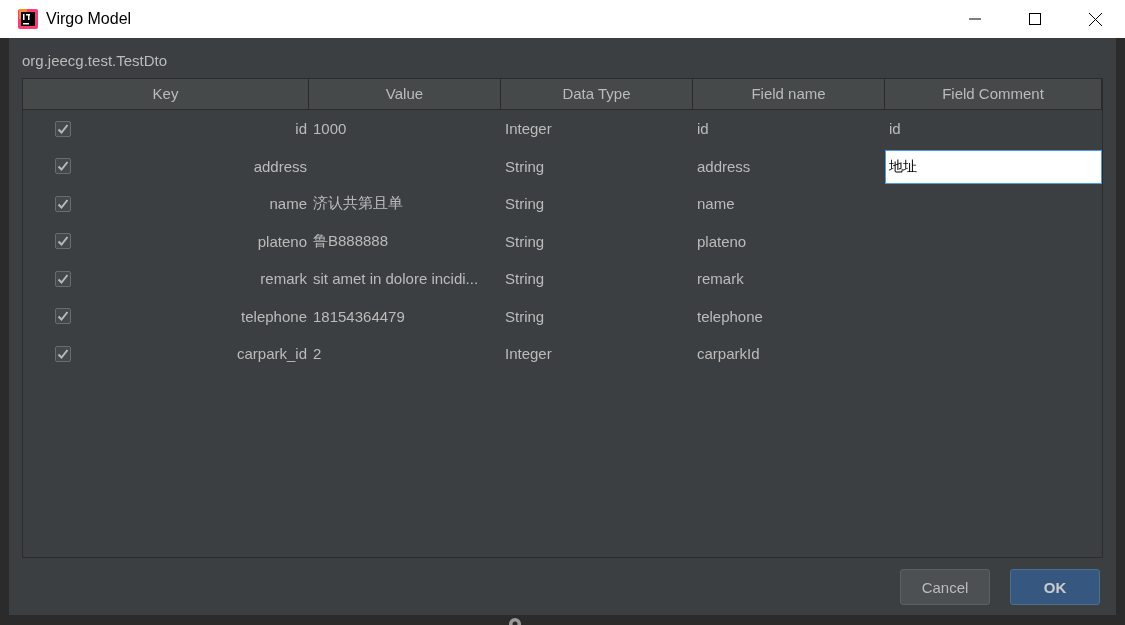 The width and height of the screenshot is (1125, 625). What do you see at coordinates (95, 61) in the screenshot?
I see `class-name-label: org.jeecg.test.TestDto` at bounding box center [95, 61].